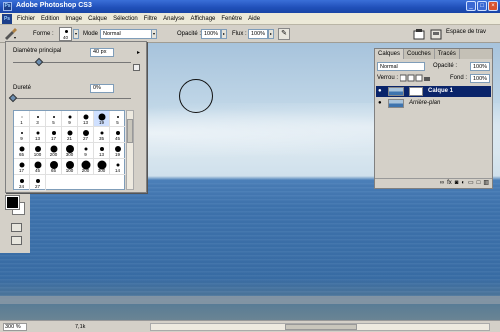 Image resolution: width=500 pixels, height=332 pixels. I want to click on layer-row-calque-1: ● Calque 1, so click(433, 91).